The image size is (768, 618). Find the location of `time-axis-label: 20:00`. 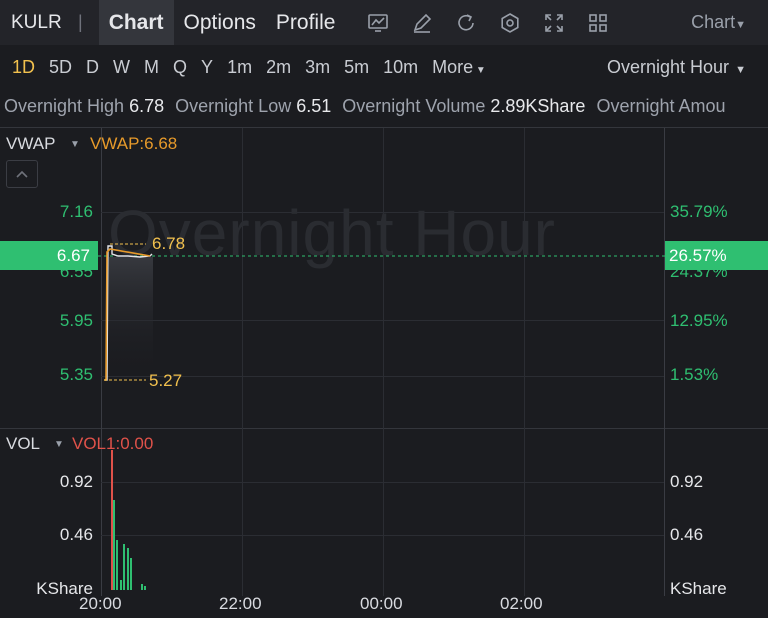

time-axis-label: 20:00 is located at coordinates (100, 603).